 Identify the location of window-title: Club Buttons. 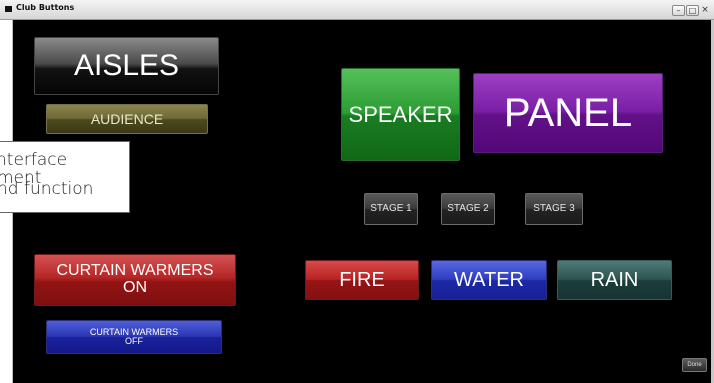
(45, 7).